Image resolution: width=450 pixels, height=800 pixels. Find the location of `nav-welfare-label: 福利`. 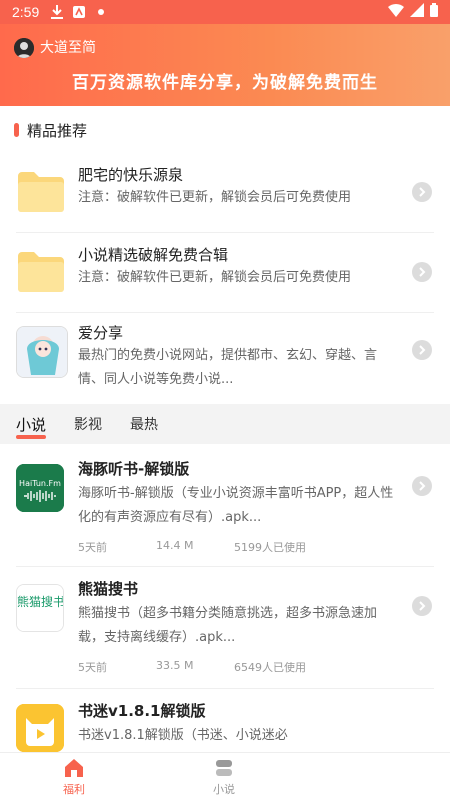

nav-welfare-label: 福利 is located at coordinates (74, 789).